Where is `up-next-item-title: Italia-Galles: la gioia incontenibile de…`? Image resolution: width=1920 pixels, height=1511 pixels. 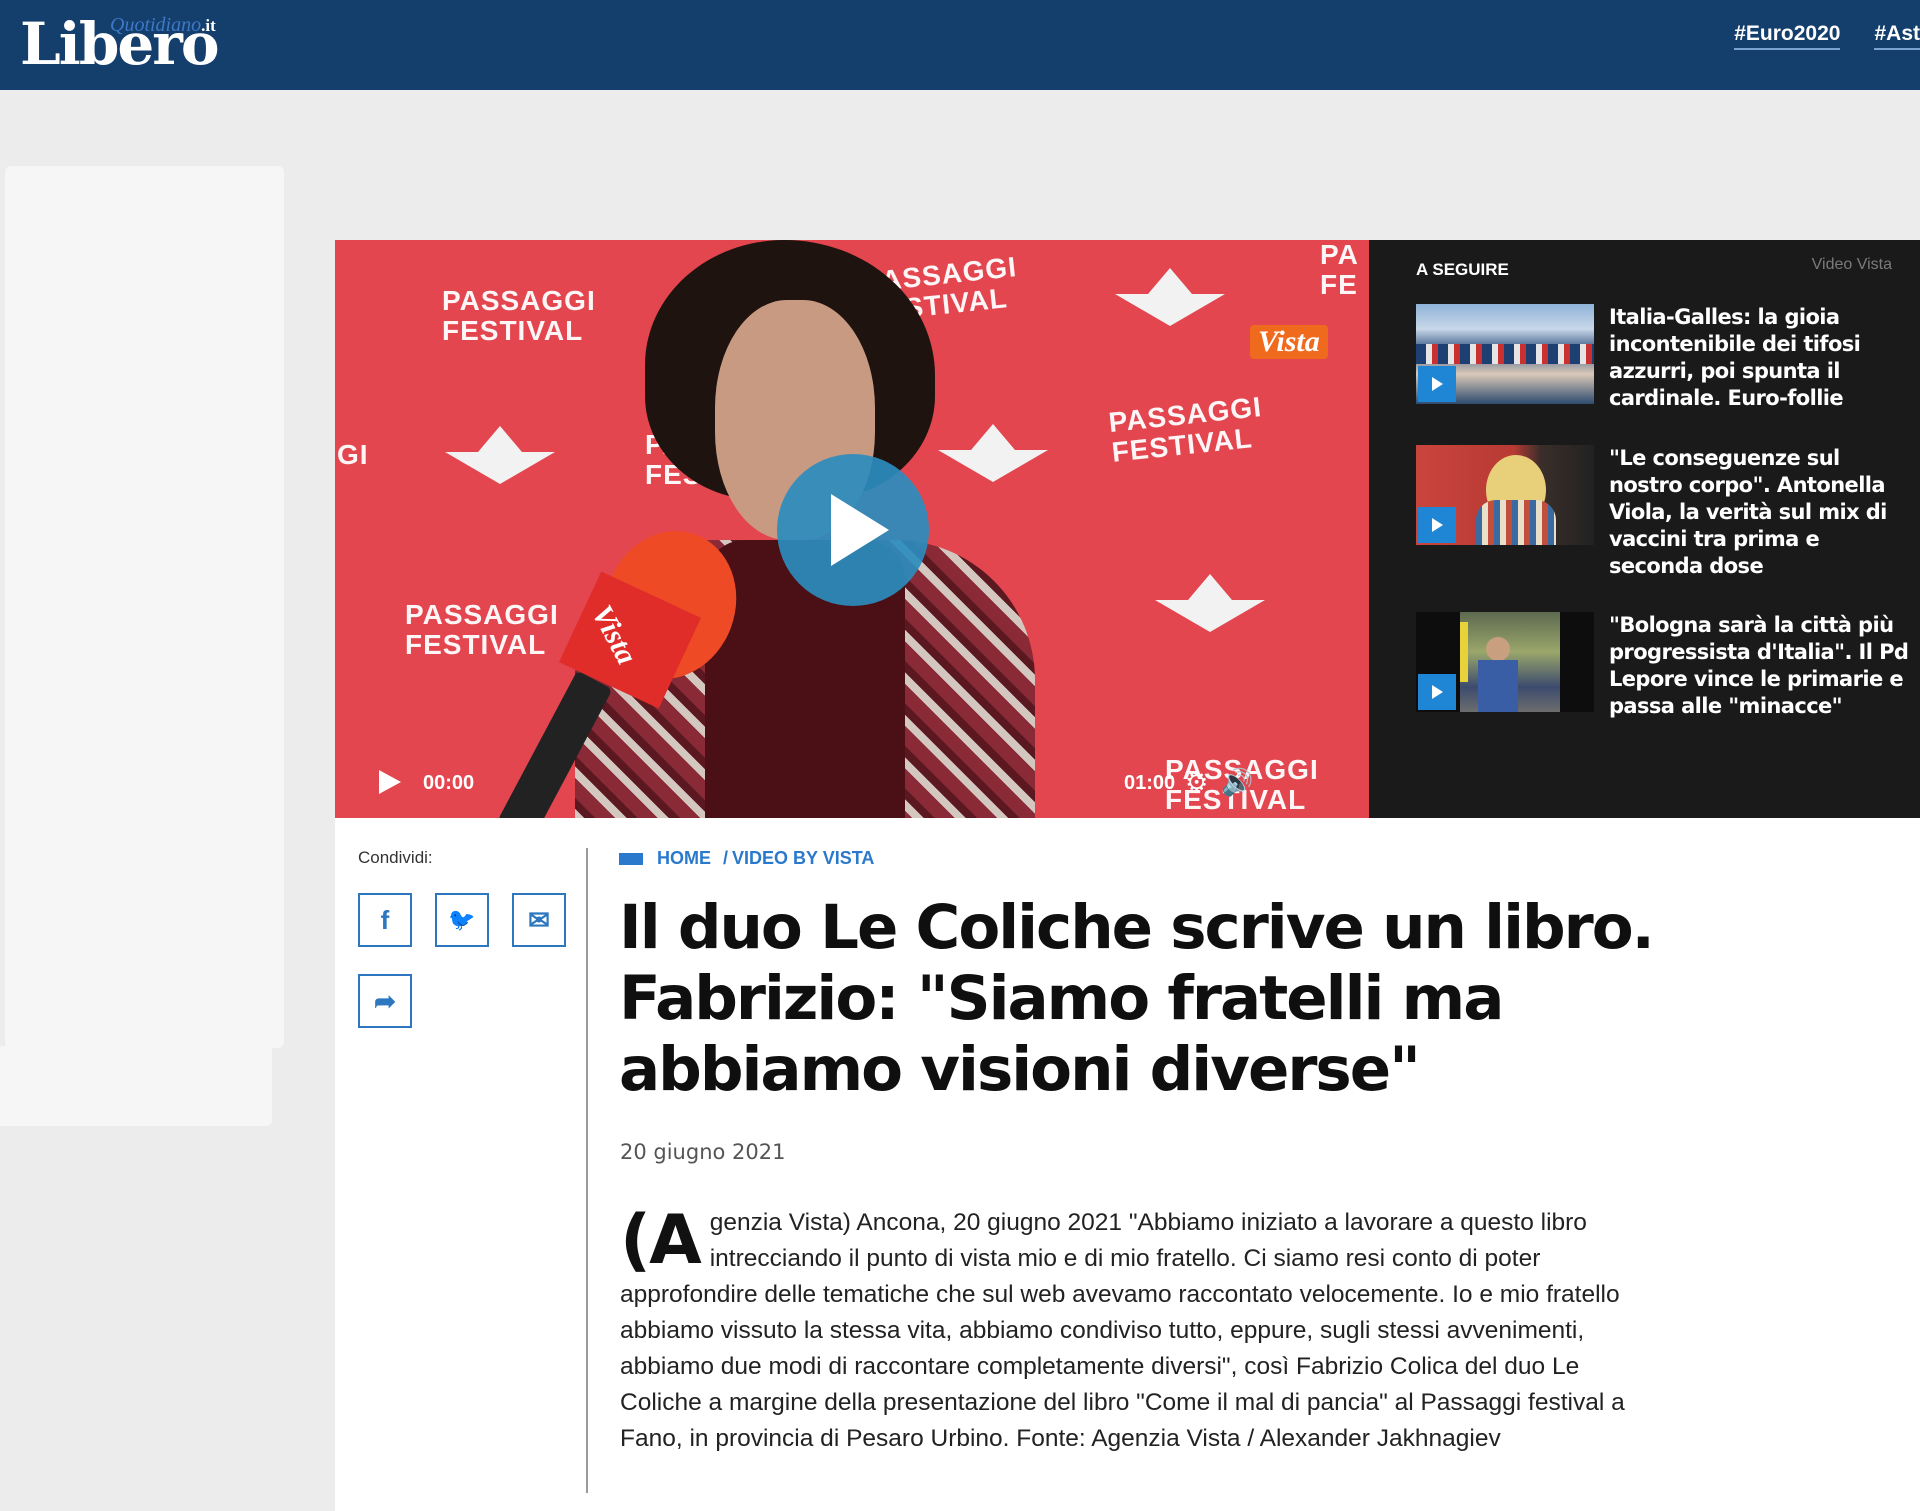
up-next-item-title: Italia-Galles: la gioia incontenibile de… is located at coordinates (1761, 358).